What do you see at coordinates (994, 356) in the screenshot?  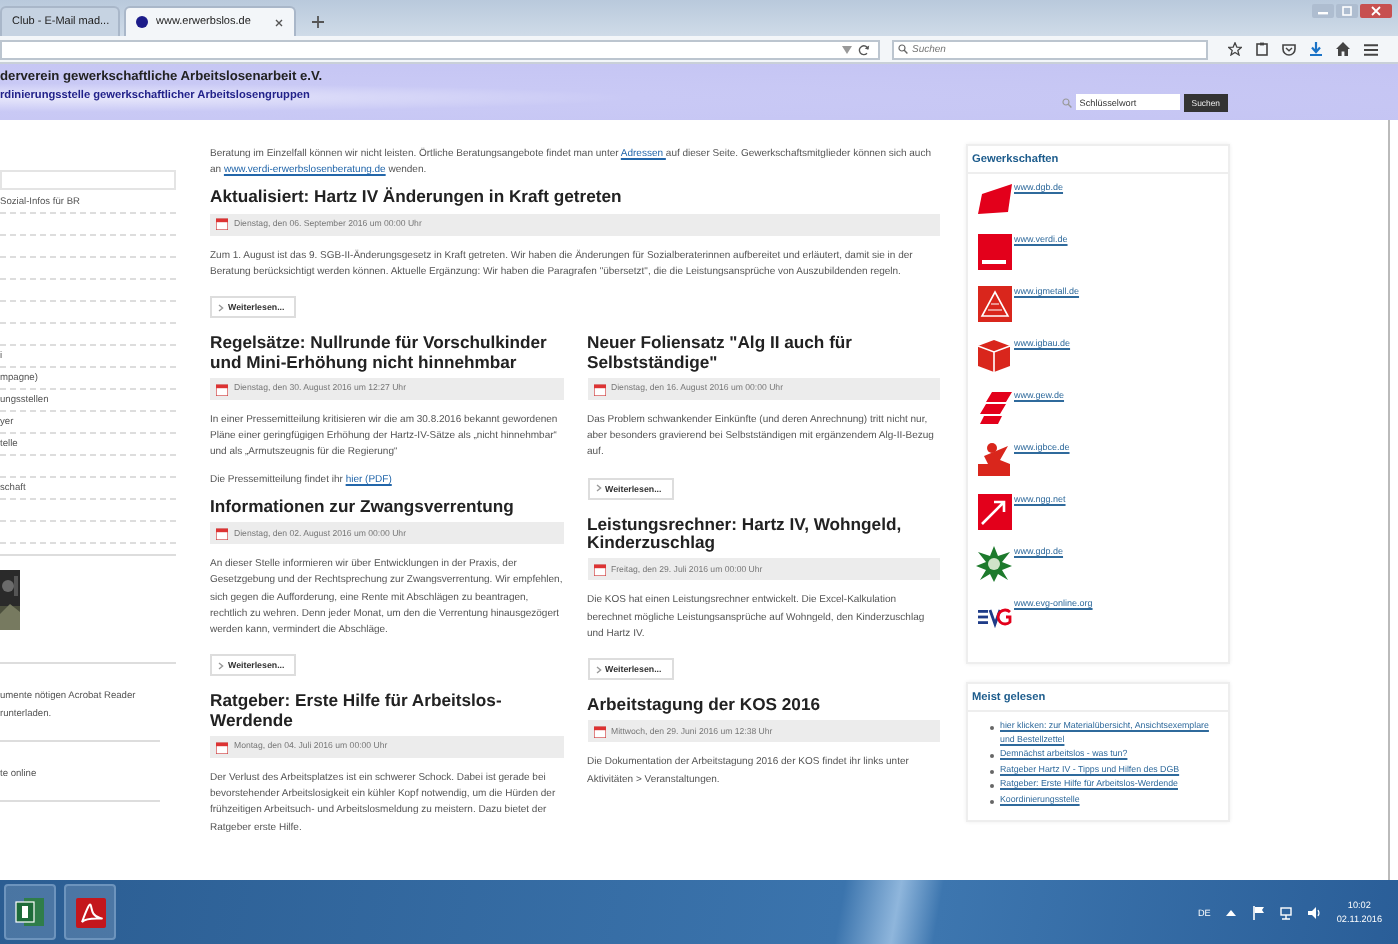 I see `cube-logo-icon` at bounding box center [994, 356].